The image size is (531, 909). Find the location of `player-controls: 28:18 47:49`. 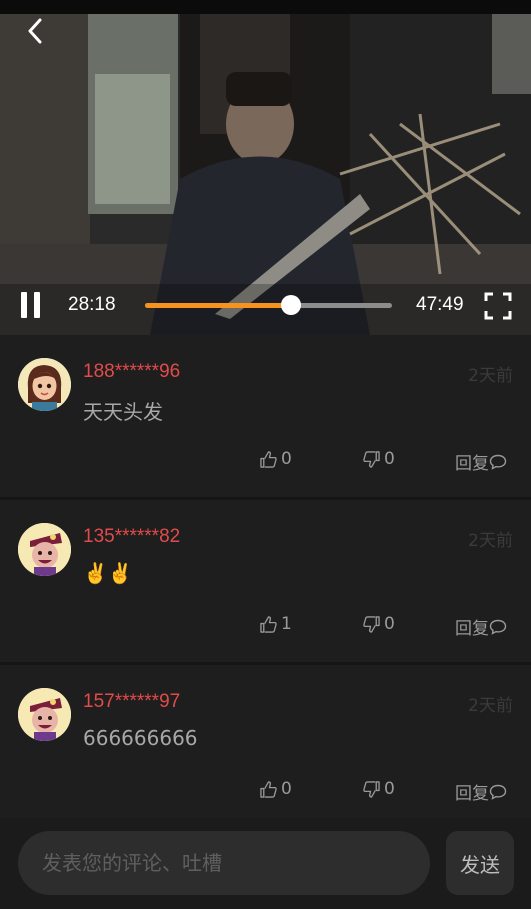

player-controls: 28:18 47:49 is located at coordinates (265, 305).